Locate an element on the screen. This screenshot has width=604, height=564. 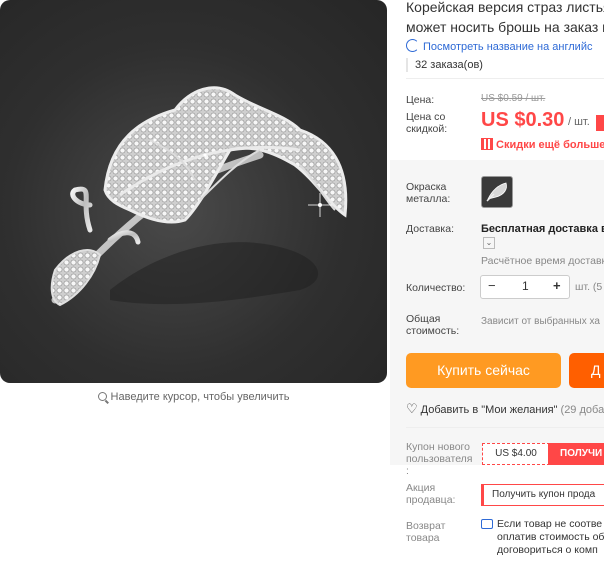
new-user-coupon-label-line-1: Купон нового is located at coordinates (438, 447).